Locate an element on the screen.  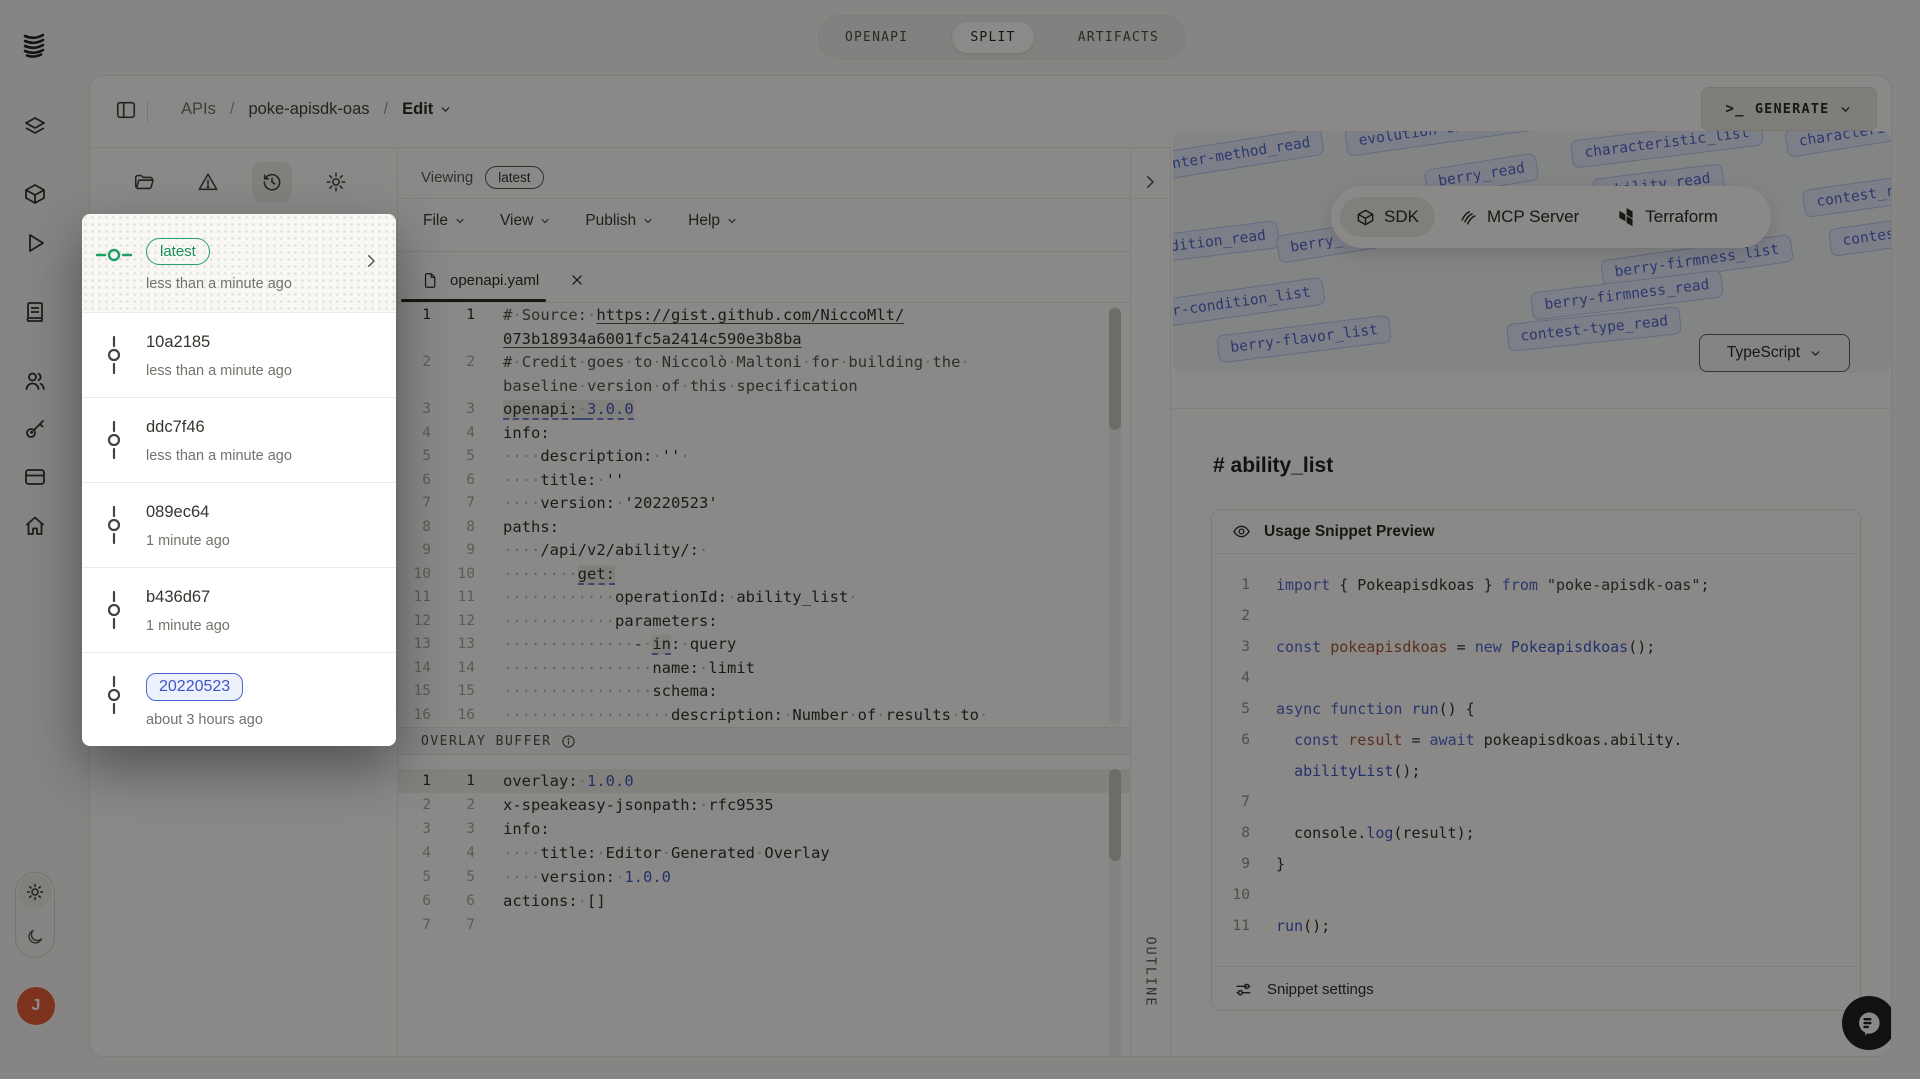
version-id: b436d67 is located at coordinates (178, 597).